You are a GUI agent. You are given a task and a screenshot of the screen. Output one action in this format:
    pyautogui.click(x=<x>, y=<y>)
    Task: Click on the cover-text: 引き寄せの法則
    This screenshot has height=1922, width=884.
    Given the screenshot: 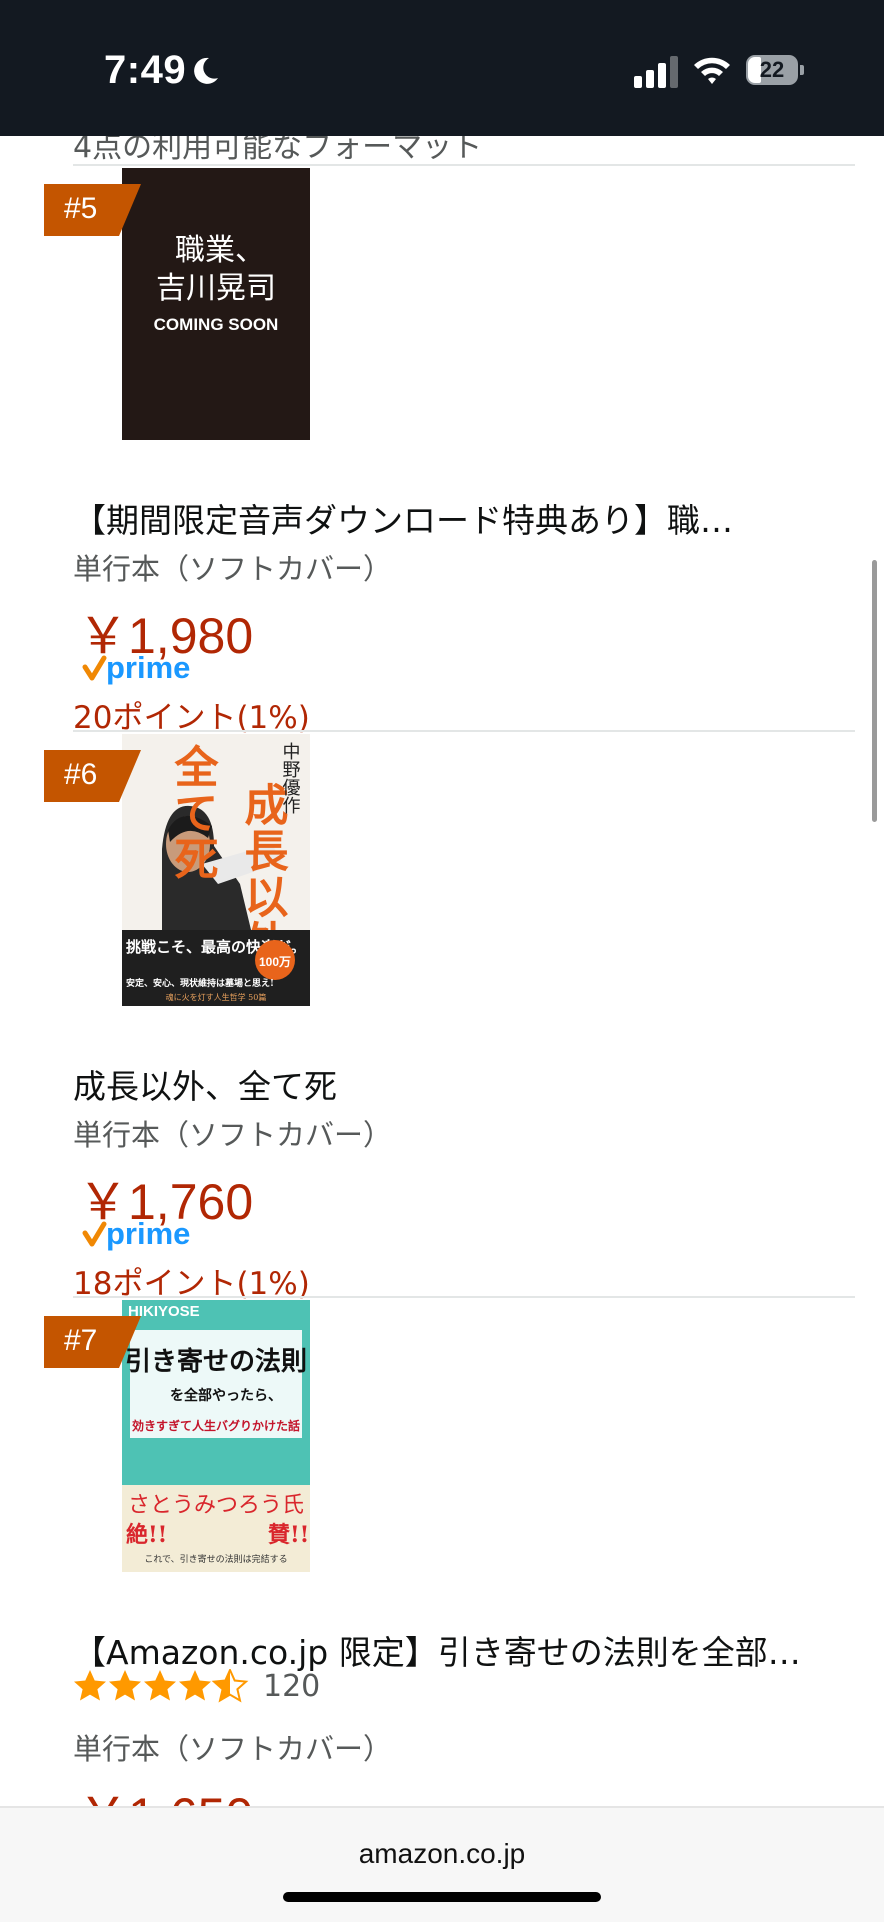 What is the action you would take?
    pyautogui.click(x=216, y=1361)
    